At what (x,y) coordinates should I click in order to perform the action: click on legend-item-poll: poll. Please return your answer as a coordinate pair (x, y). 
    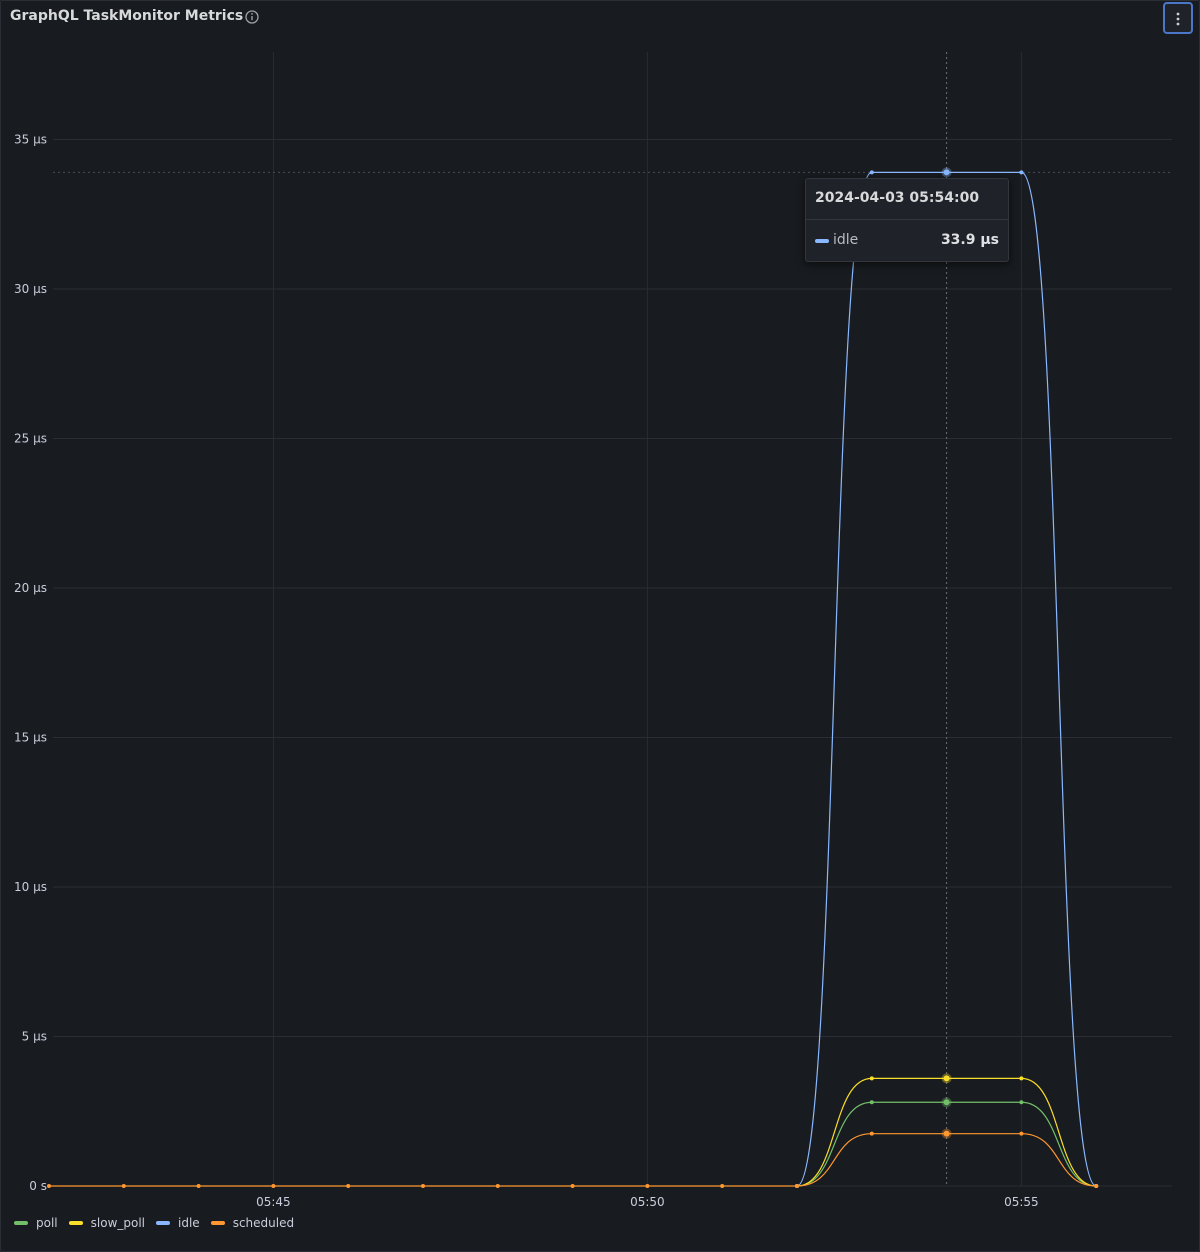
    Looking at the image, I should click on (36, 1223).